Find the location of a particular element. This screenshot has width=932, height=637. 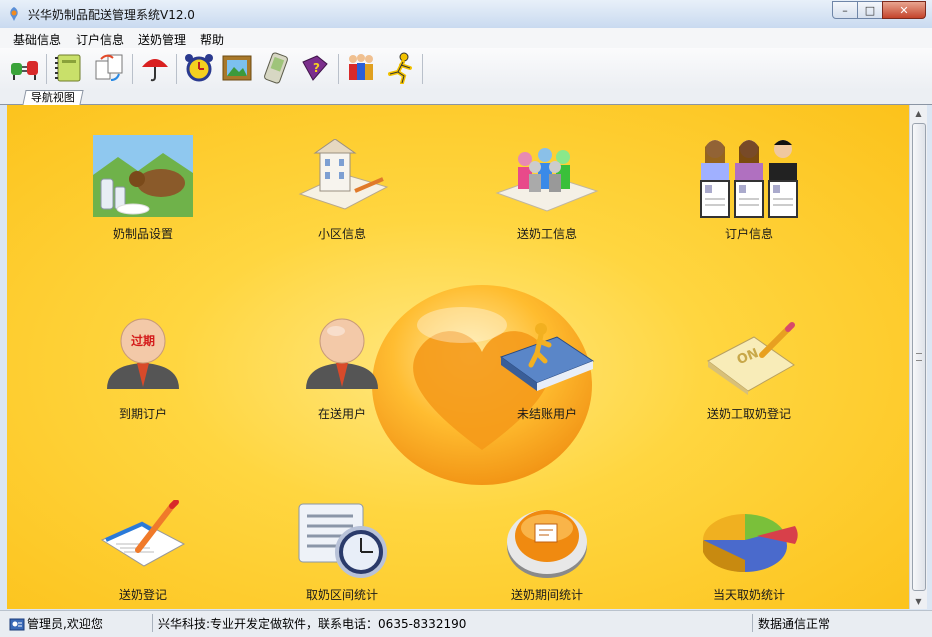

alarm-clock-icon is located at coordinates (199, 68).